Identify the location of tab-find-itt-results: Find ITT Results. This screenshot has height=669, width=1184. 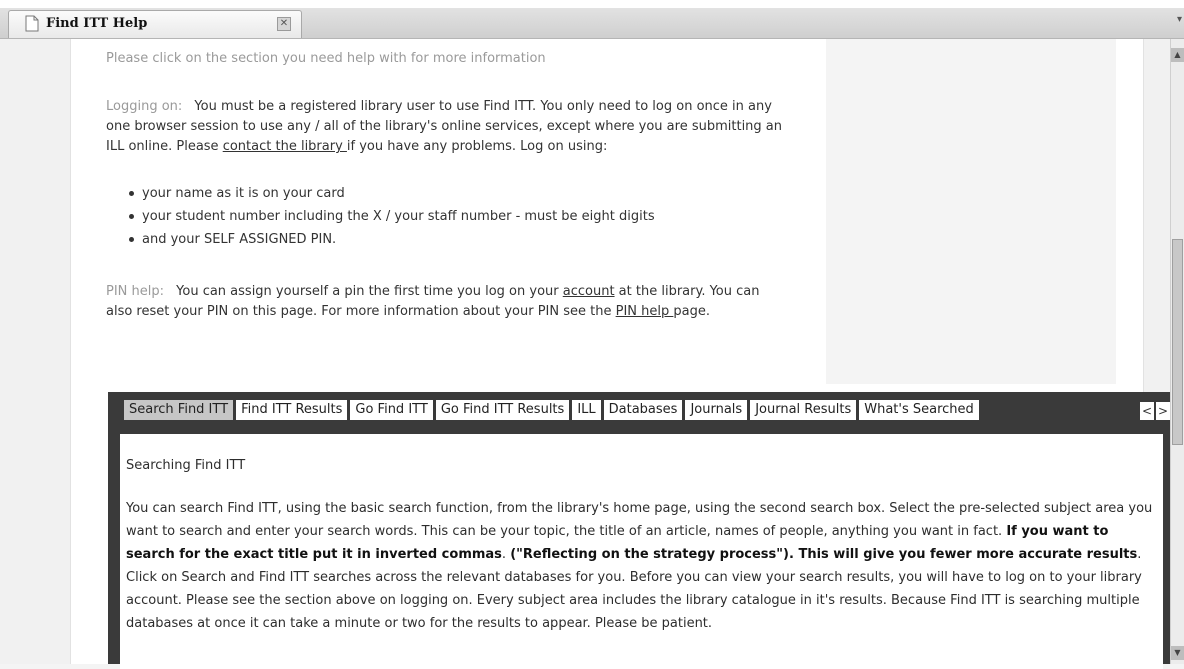
(292, 410).